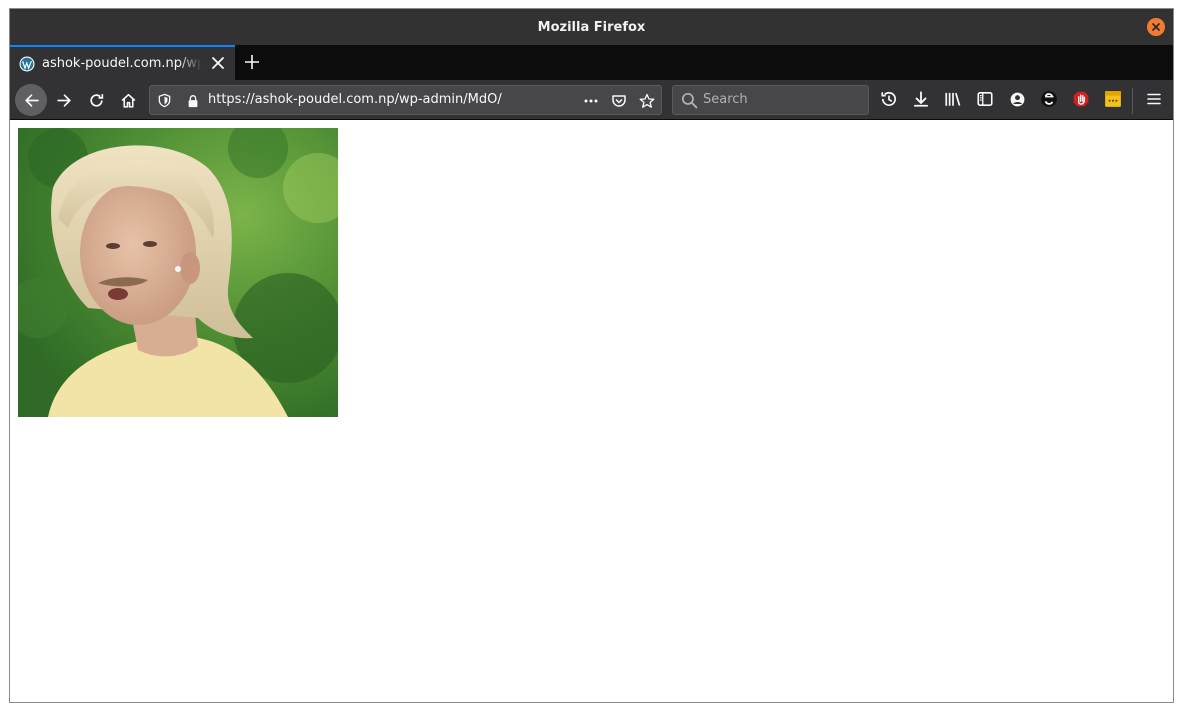  Describe the element at coordinates (985, 99) in the screenshot. I see `sidebar-icon` at that location.